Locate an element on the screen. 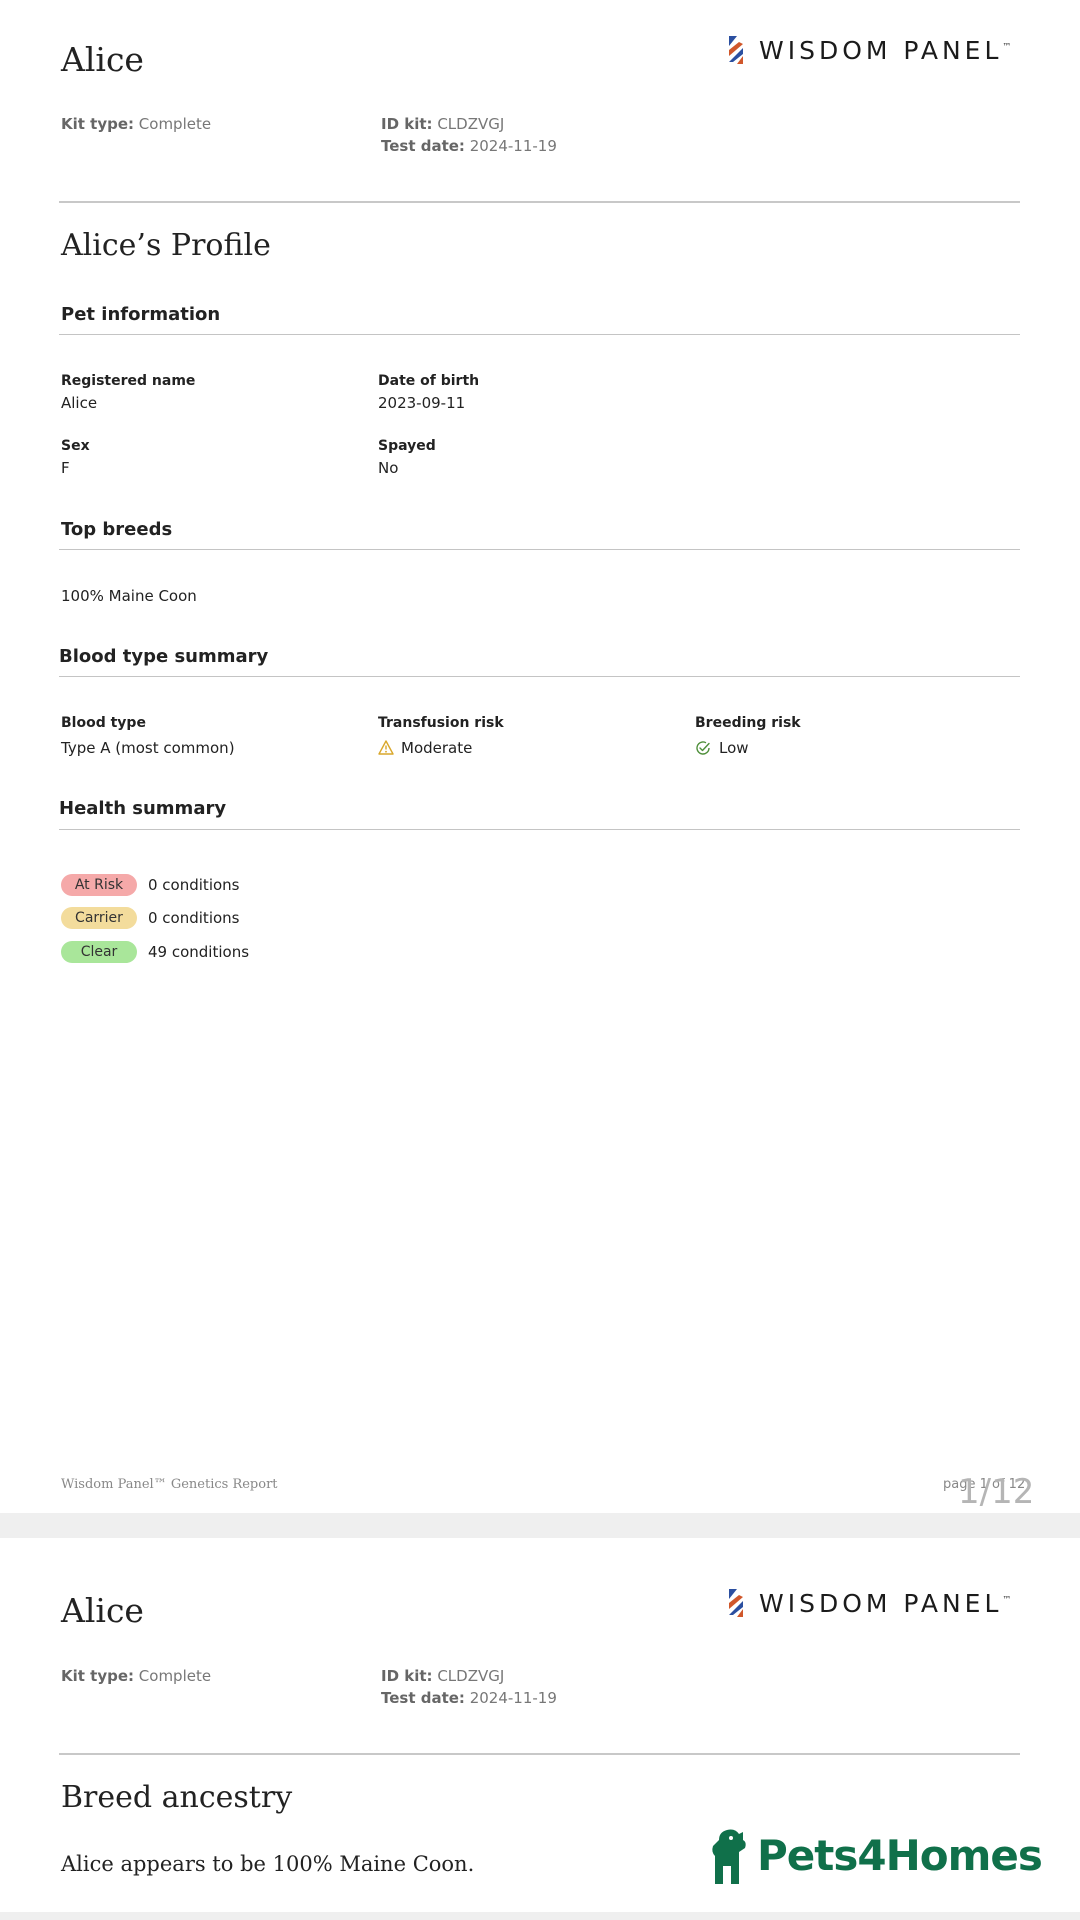 This screenshot has height=1920, width=1080. blood-type-label: Blood type is located at coordinates (103, 723).